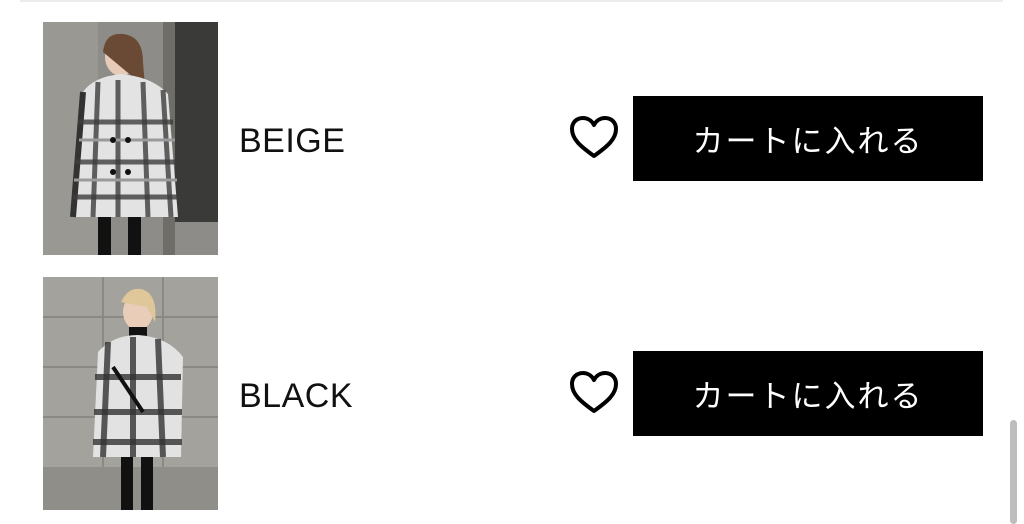 This screenshot has height=524, width=1024. I want to click on add-to-cart-button-beige: カートに入れる, so click(808, 138).